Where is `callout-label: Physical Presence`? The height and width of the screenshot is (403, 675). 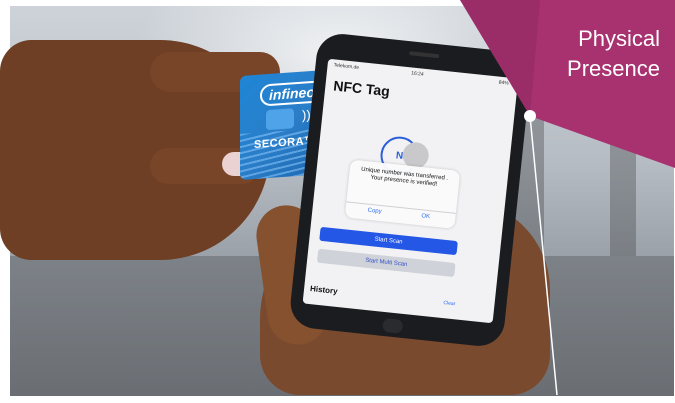
callout-label: Physical Presence is located at coordinates (590, 54).